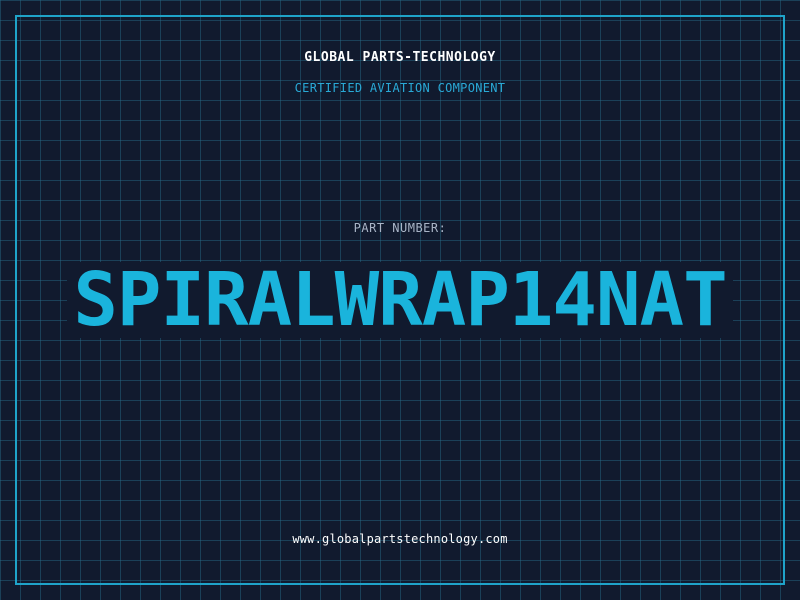  I want to click on tagline: CERTIFIED AVIATION COMPONENT, so click(400, 88).